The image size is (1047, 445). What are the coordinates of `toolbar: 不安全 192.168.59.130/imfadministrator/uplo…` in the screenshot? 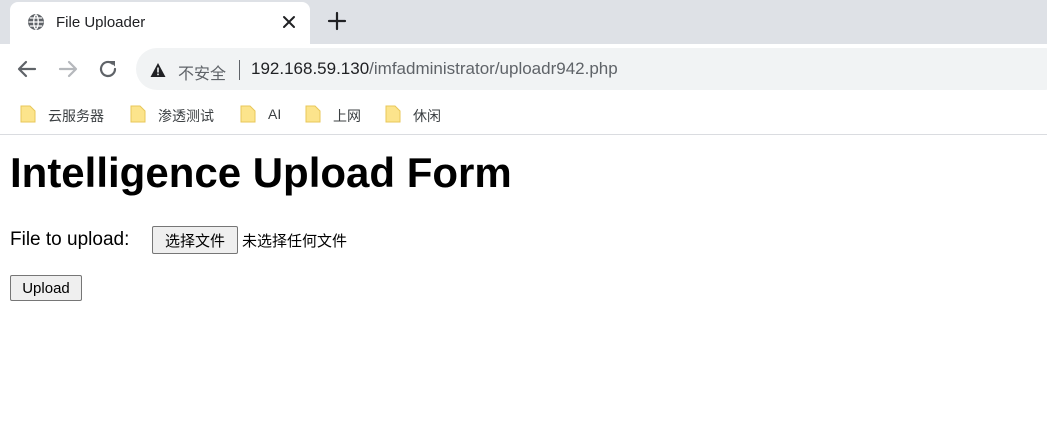 It's located at (523, 69).